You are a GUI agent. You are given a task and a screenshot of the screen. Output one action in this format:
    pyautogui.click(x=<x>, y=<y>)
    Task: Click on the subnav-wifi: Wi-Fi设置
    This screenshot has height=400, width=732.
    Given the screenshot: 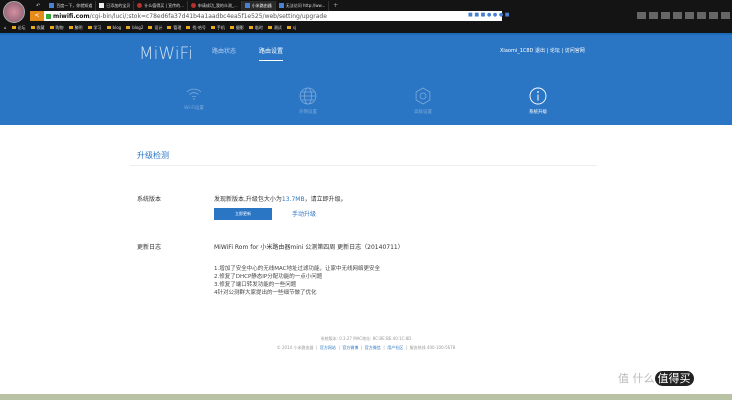 What is the action you would take?
    pyautogui.click(x=194, y=99)
    